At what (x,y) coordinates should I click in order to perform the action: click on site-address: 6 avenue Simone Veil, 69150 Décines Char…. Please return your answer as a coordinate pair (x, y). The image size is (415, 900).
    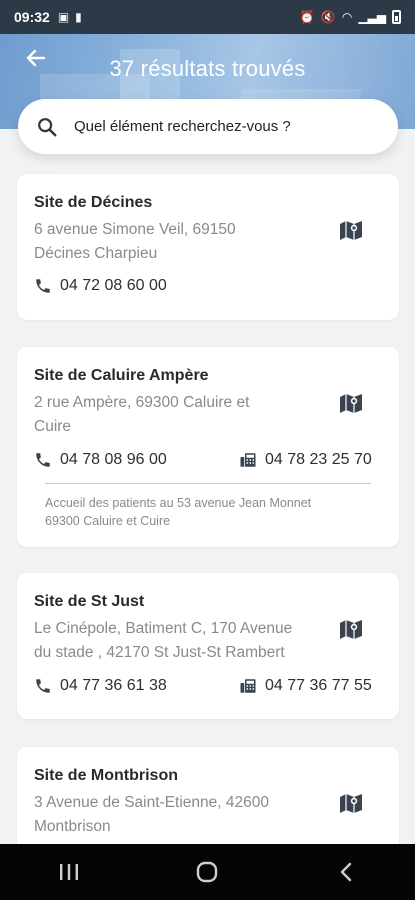
    Looking at the image, I should click on (169, 242).